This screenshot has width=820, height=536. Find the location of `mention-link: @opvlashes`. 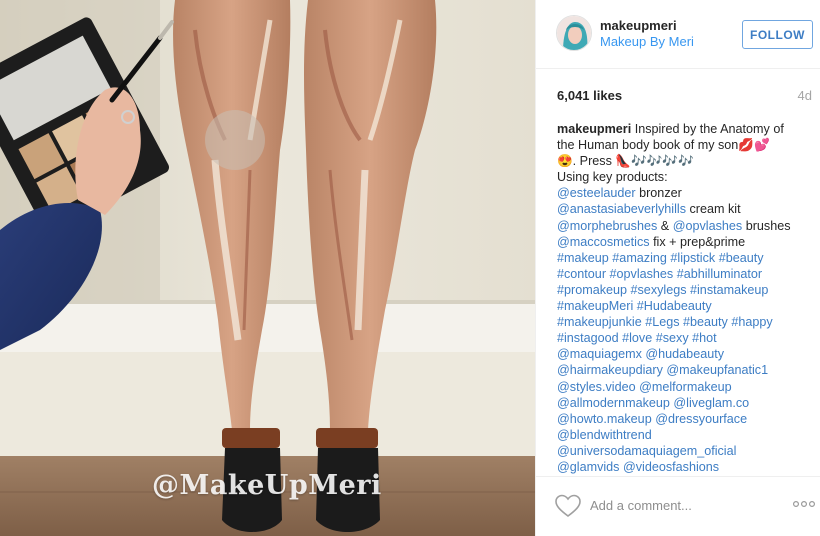

mention-link: @opvlashes is located at coordinates (708, 226).